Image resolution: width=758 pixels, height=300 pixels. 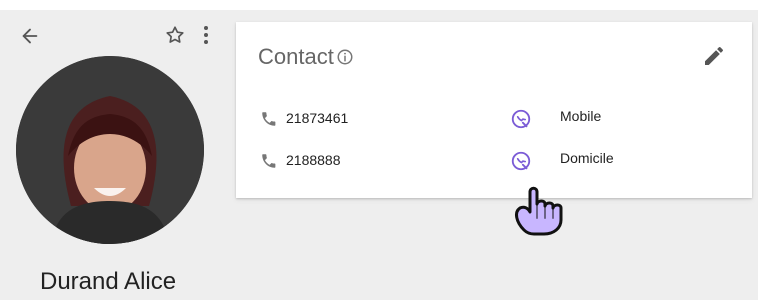 I want to click on edit-pencil-icon, so click(x=716, y=58).